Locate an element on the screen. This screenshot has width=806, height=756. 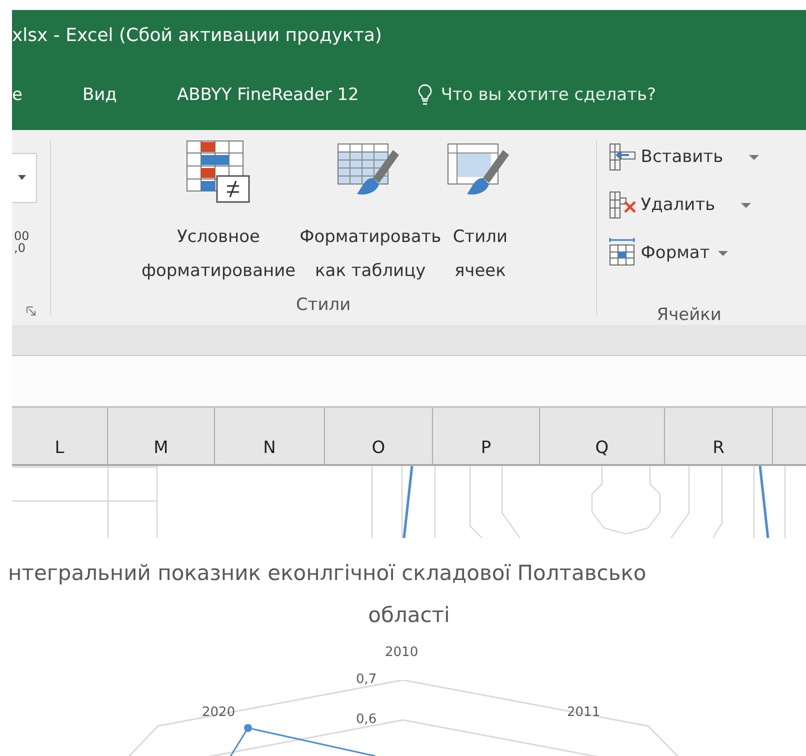
dropdown-field is located at coordinates (24, 178).